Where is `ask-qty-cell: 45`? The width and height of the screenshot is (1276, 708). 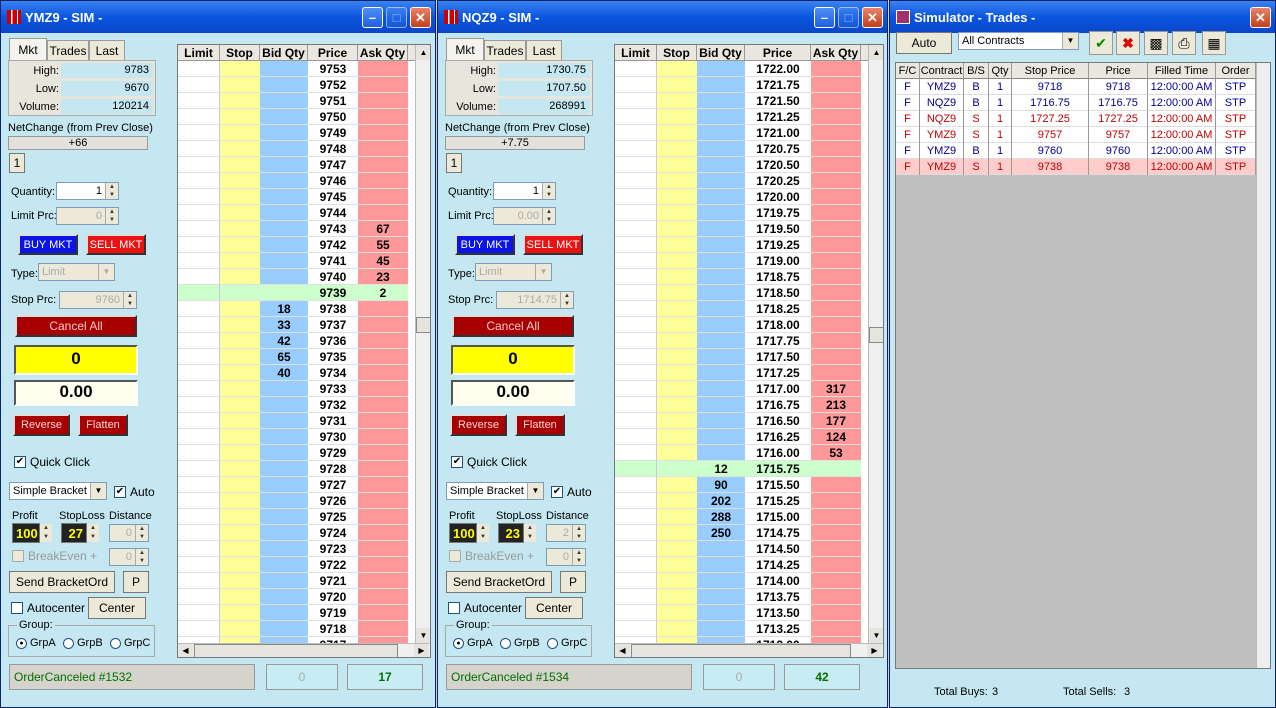
ask-qty-cell: 45 is located at coordinates (383, 261).